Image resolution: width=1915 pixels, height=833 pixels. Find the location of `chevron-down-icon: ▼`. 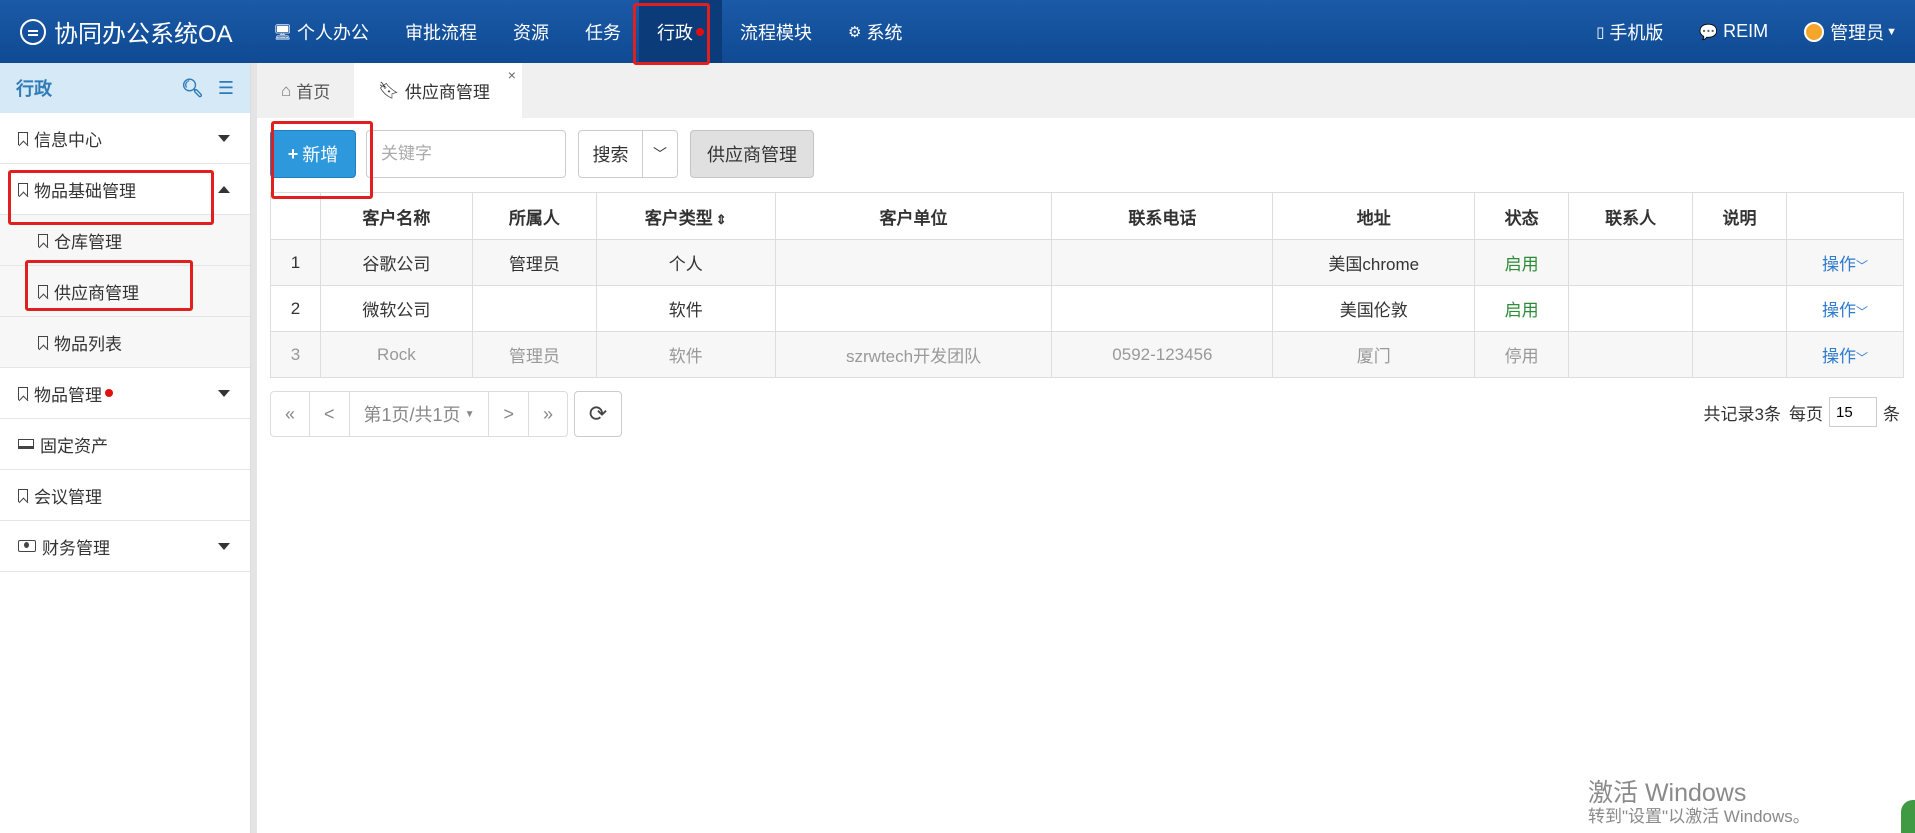

chevron-down-icon: ▼ is located at coordinates (1891, 31).